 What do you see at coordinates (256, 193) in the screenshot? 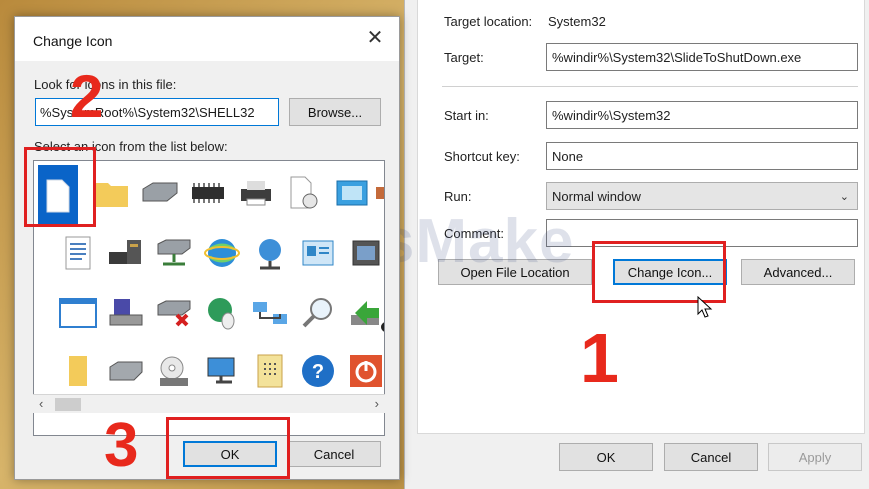
I see `printer-icon` at bounding box center [256, 193].